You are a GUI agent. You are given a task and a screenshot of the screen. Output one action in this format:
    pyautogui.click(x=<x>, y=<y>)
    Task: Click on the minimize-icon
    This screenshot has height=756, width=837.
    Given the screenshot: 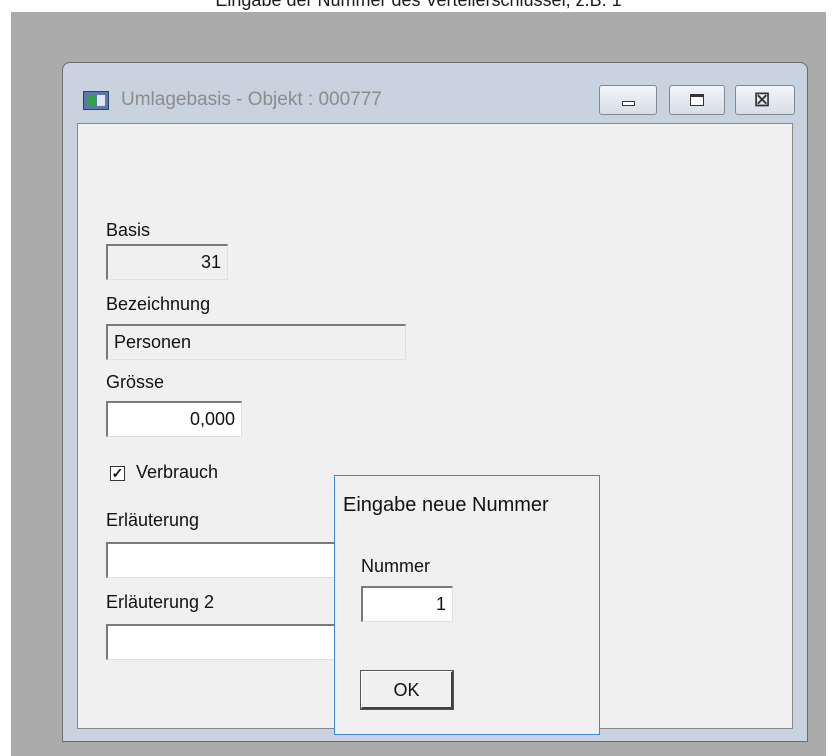 What is the action you would take?
    pyautogui.click(x=628, y=103)
    